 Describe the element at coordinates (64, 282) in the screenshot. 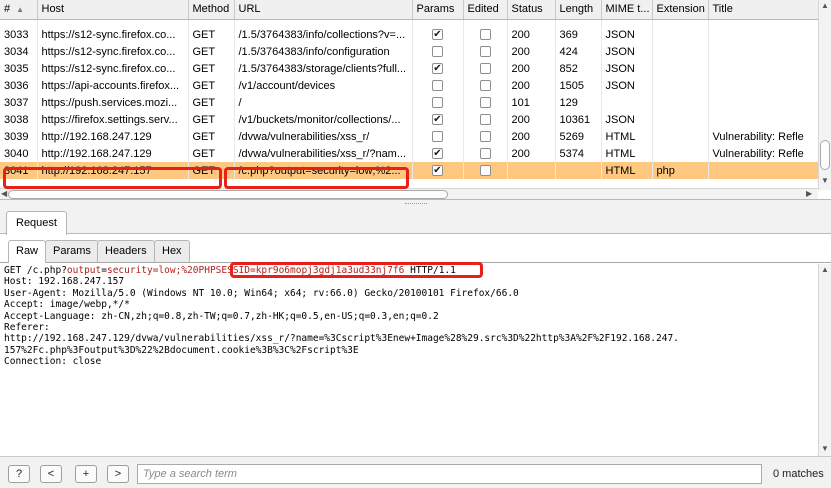

I see `header-line: Host: 192.168.247.157` at that location.